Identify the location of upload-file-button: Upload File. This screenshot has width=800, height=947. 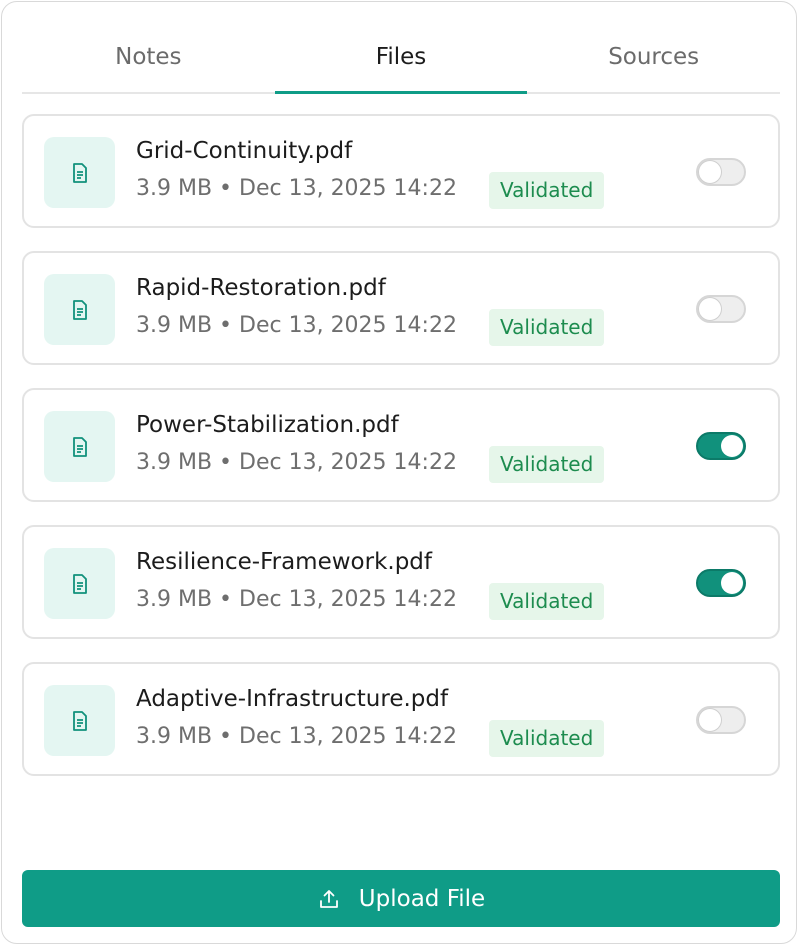
(401, 898).